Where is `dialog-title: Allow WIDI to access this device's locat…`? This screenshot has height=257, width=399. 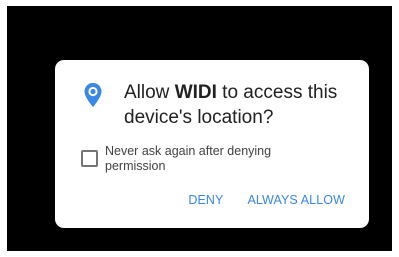
dialog-title: Allow WIDI to access this device's locat… is located at coordinates (244, 105).